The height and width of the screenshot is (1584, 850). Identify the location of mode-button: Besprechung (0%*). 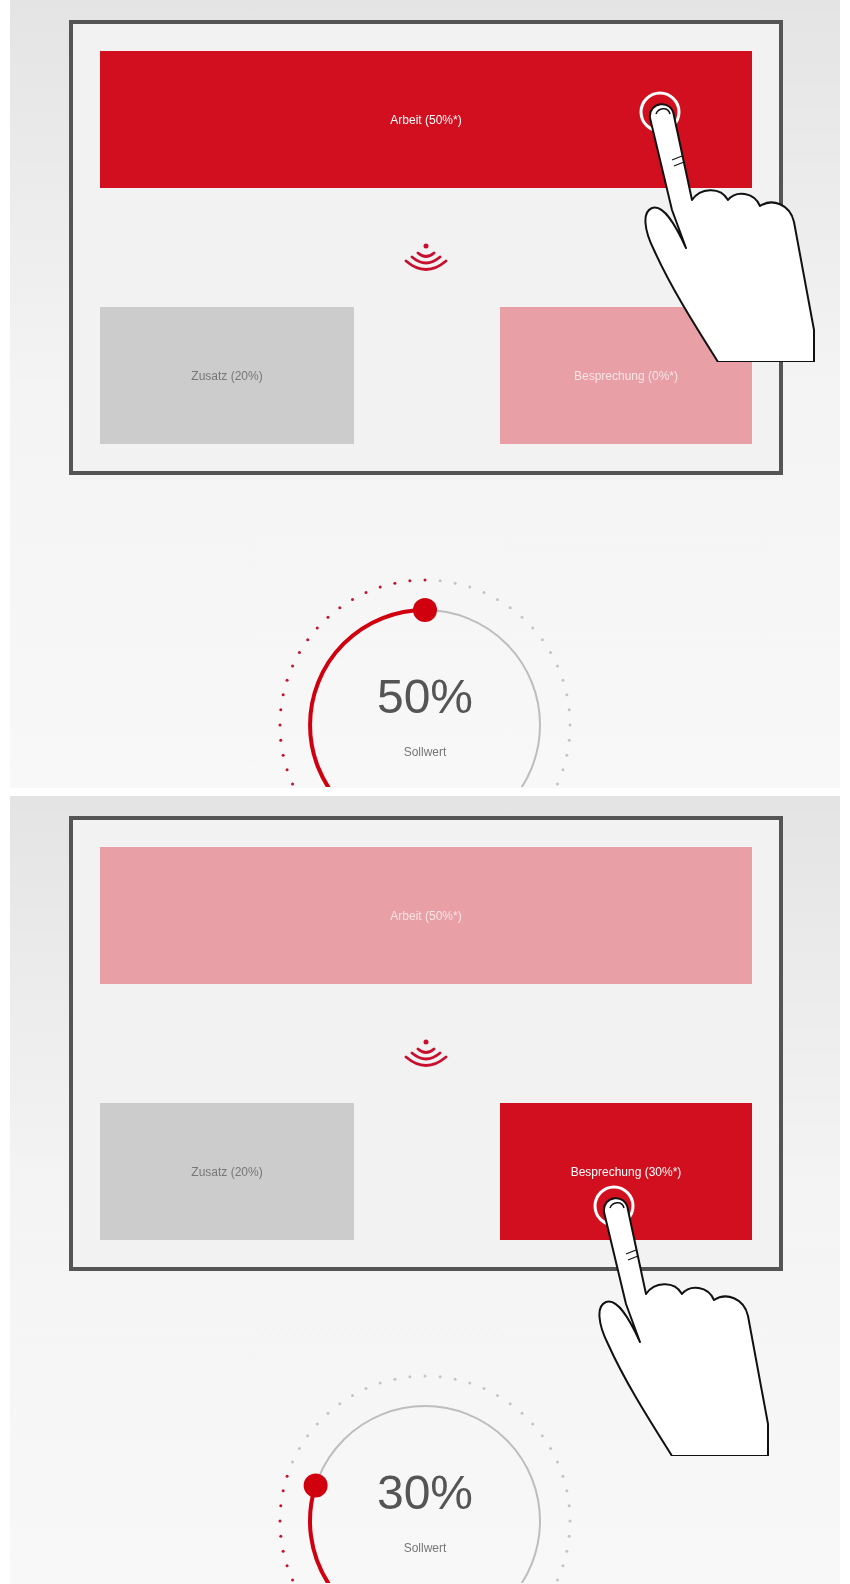
(626, 375).